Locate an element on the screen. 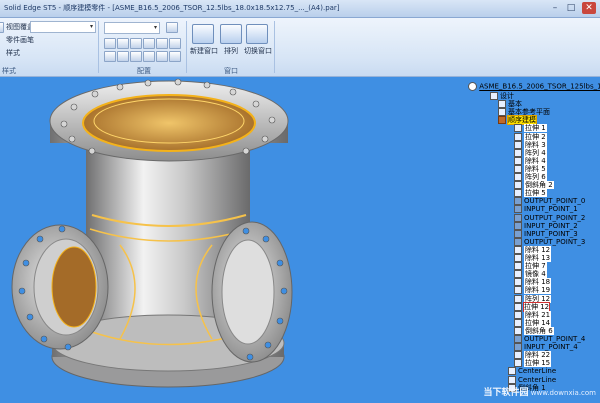 The image size is (600, 403). style-label: 样式 is located at coordinates (13, 53).